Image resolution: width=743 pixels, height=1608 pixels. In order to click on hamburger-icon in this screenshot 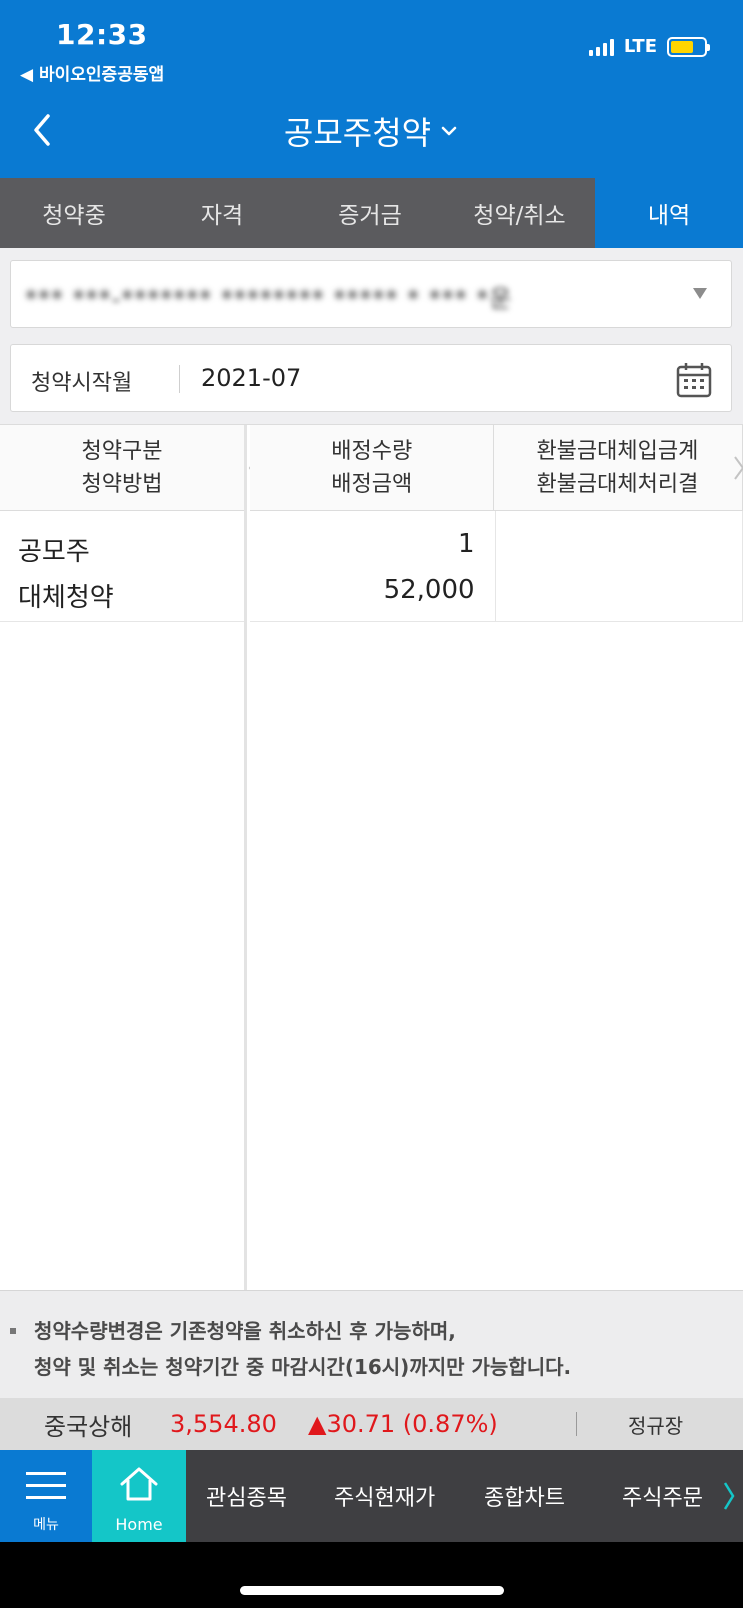, I will do `click(46, 1490)`.